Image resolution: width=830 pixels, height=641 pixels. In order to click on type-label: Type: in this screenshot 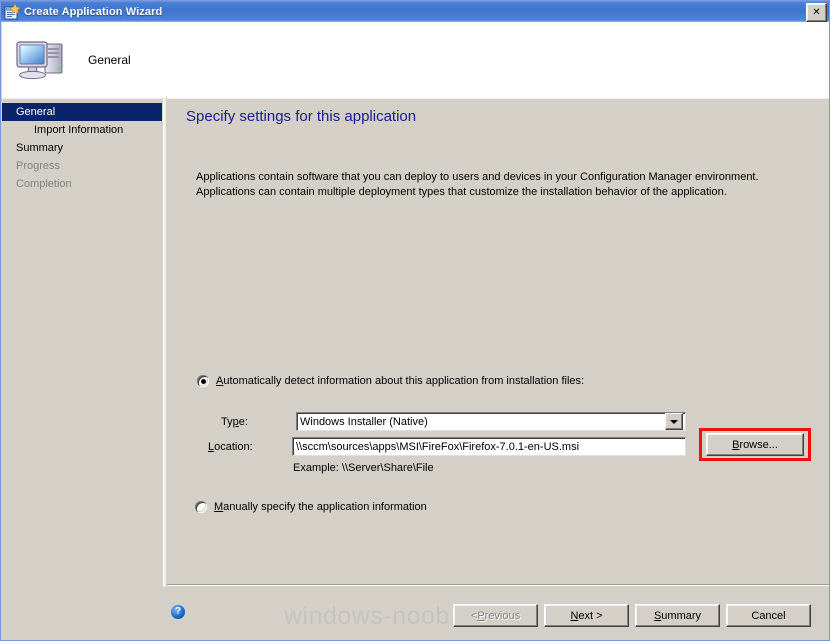, I will do `click(234, 422)`.